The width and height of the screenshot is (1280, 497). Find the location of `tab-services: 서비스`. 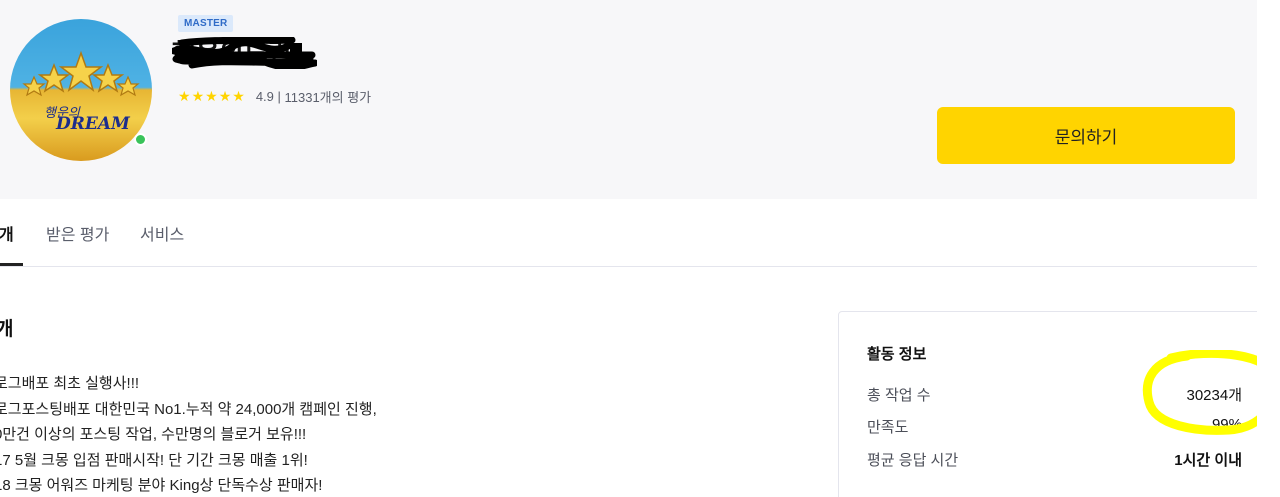

tab-services: 서비스 is located at coordinates (162, 233).